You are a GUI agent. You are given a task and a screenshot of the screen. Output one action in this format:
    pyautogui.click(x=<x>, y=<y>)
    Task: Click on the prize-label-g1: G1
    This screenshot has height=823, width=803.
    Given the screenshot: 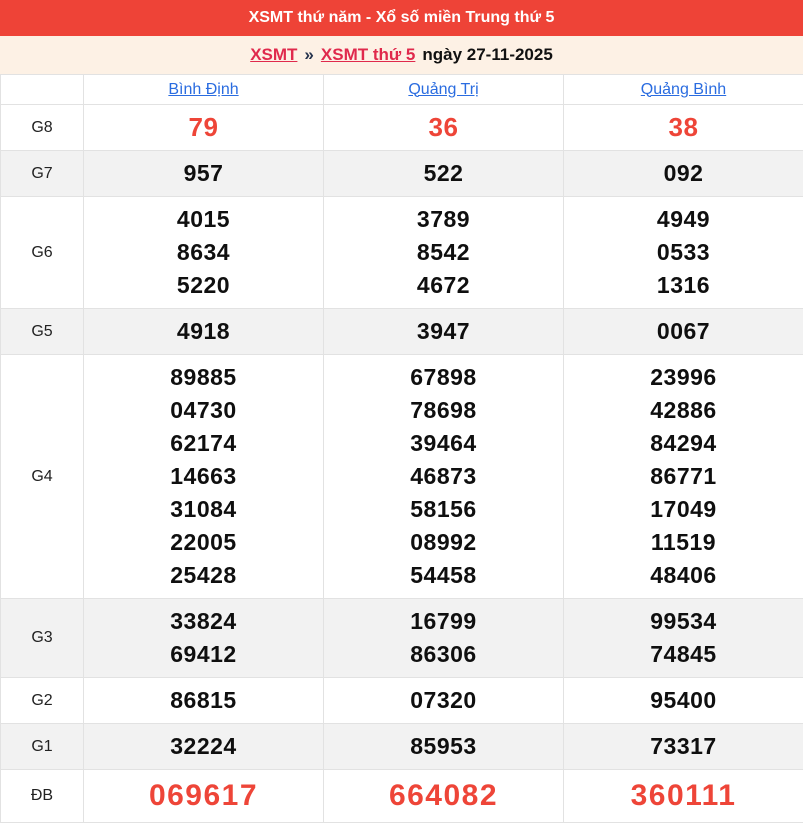 What is the action you would take?
    pyautogui.click(x=42, y=747)
    